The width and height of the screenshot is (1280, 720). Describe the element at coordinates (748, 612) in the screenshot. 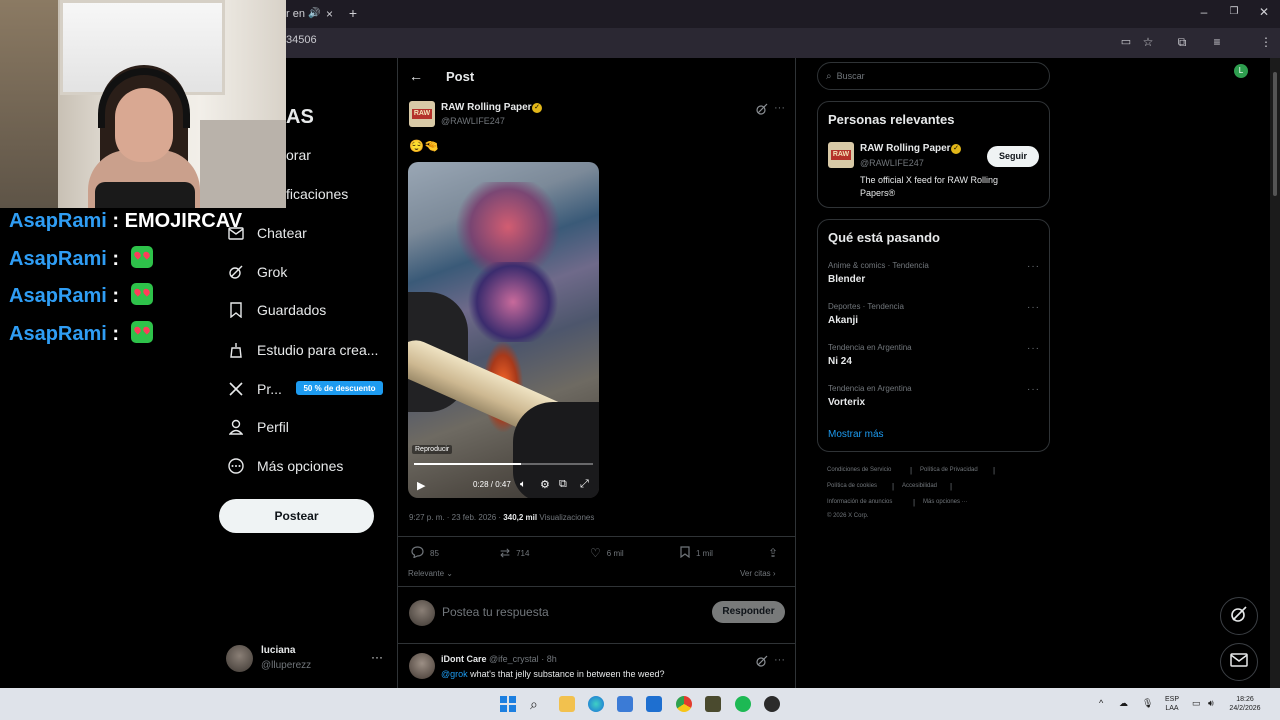

I see `reply-button: Responder` at that location.